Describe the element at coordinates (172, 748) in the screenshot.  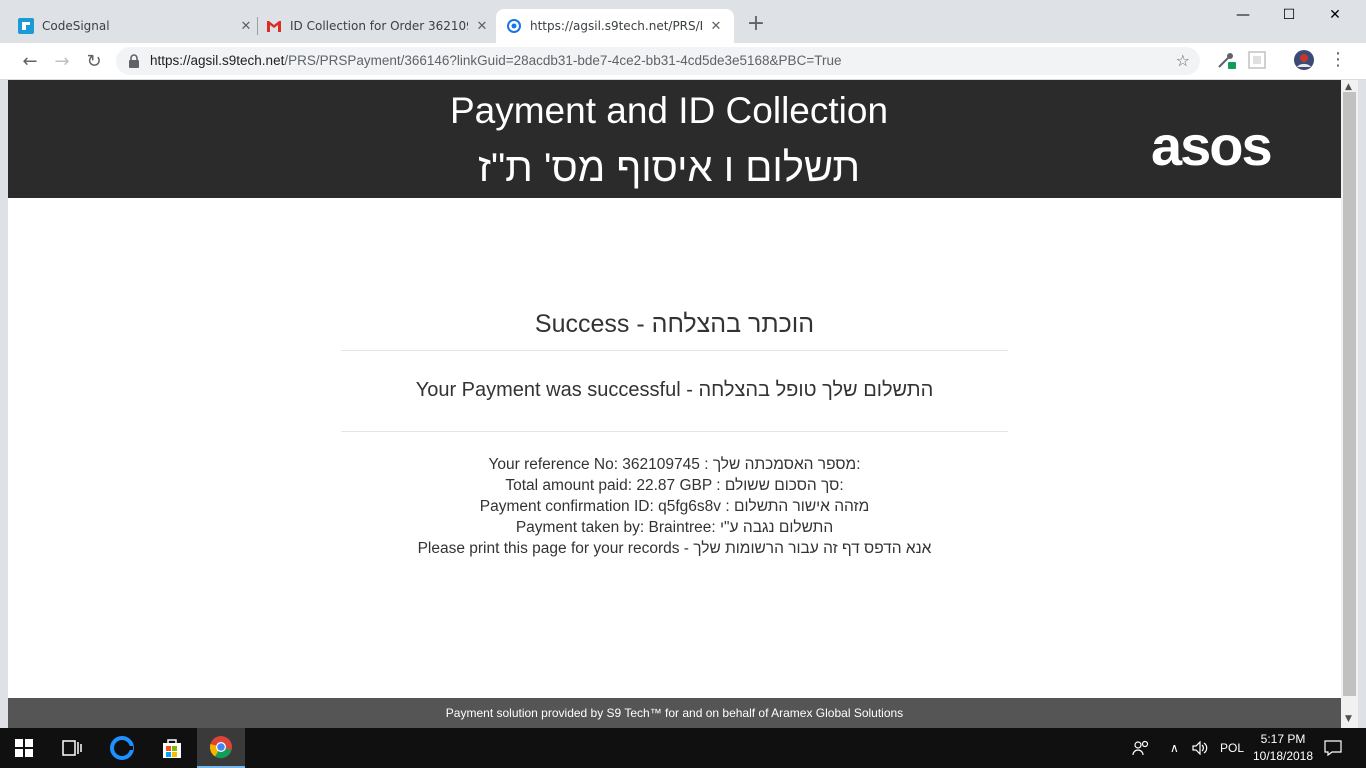
I see `store-icon` at that location.